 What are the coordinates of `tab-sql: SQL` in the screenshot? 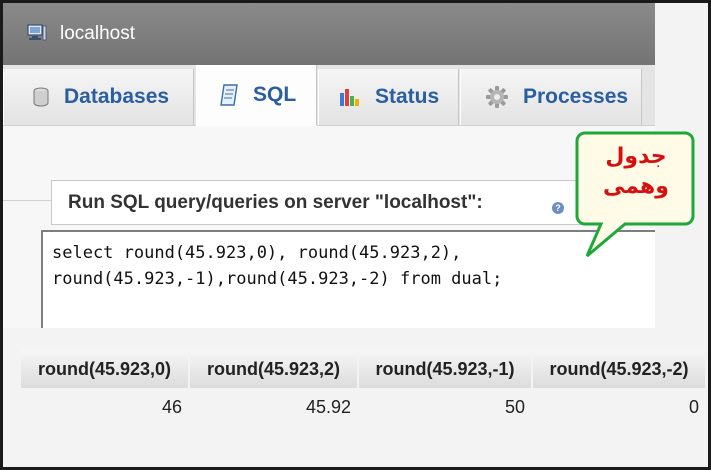 It's located at (256, 95).